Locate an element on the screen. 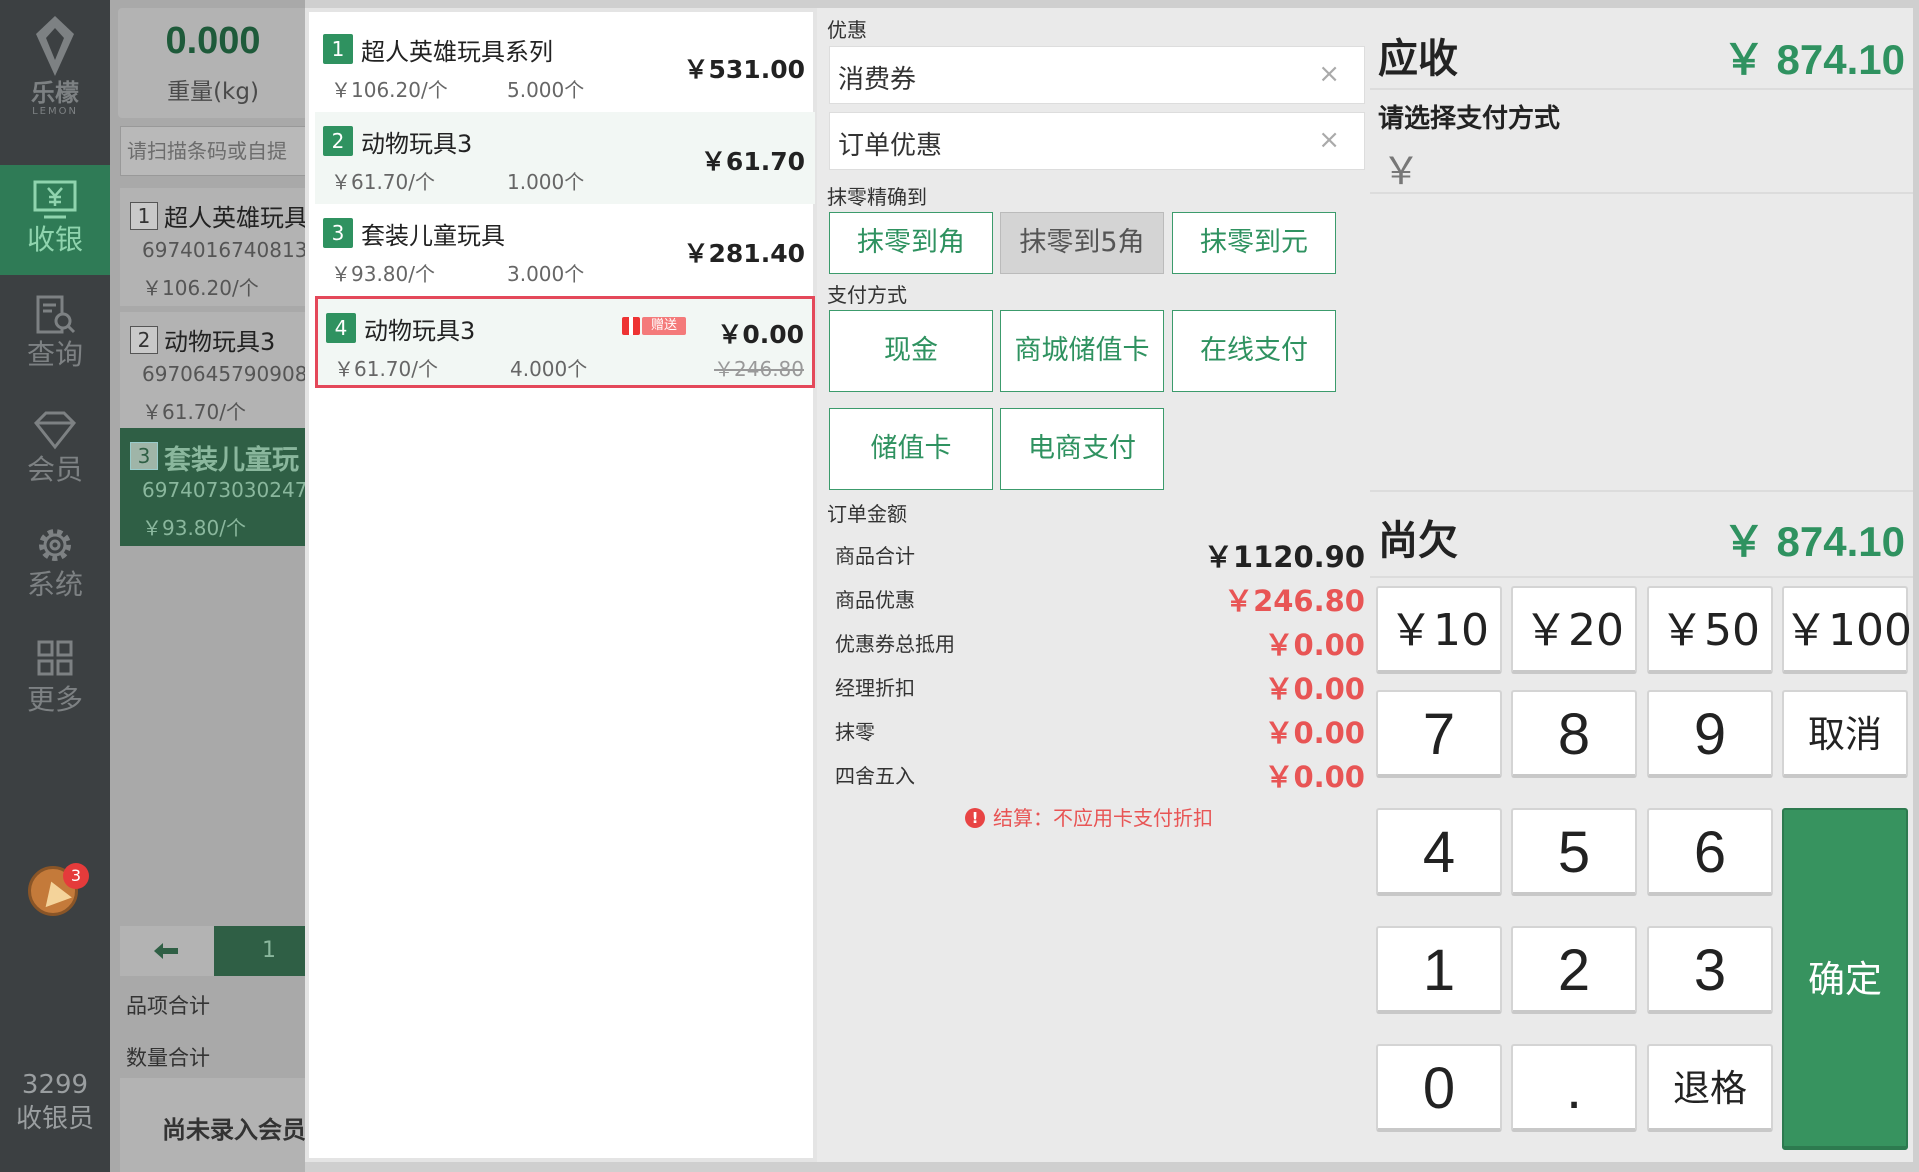  nav-item-query: 查询 is located at coordinates (55, 335).